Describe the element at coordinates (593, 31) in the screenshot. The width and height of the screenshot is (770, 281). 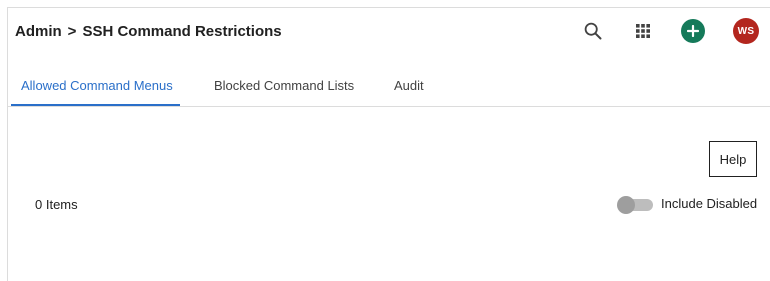
I see `search-icon` at that location.